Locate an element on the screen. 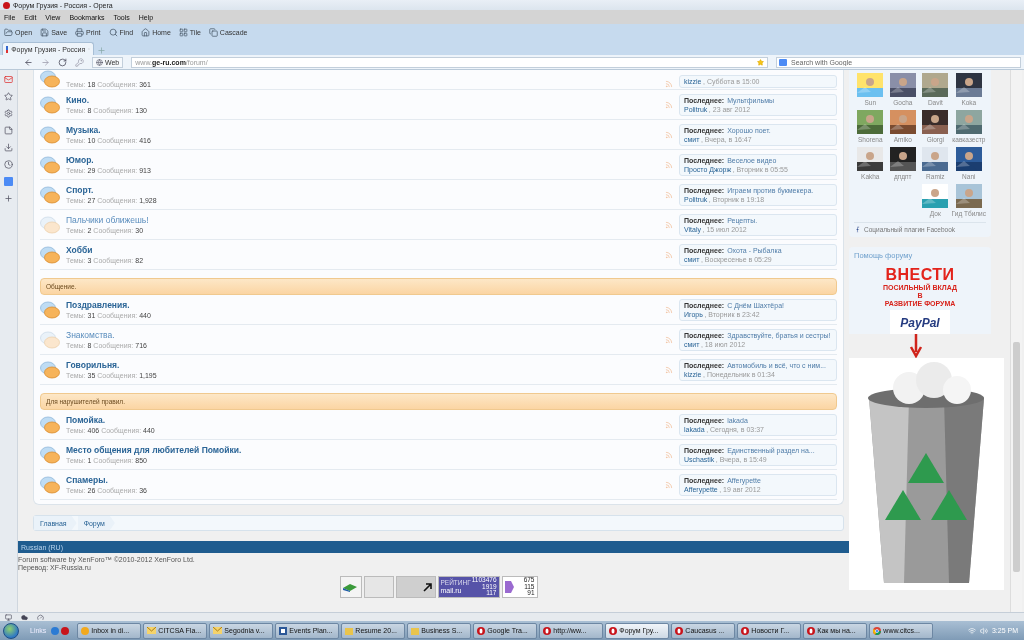 The width and height of the screenshot is (1024, 640). printer-icon is located at coordinates (80, 32).